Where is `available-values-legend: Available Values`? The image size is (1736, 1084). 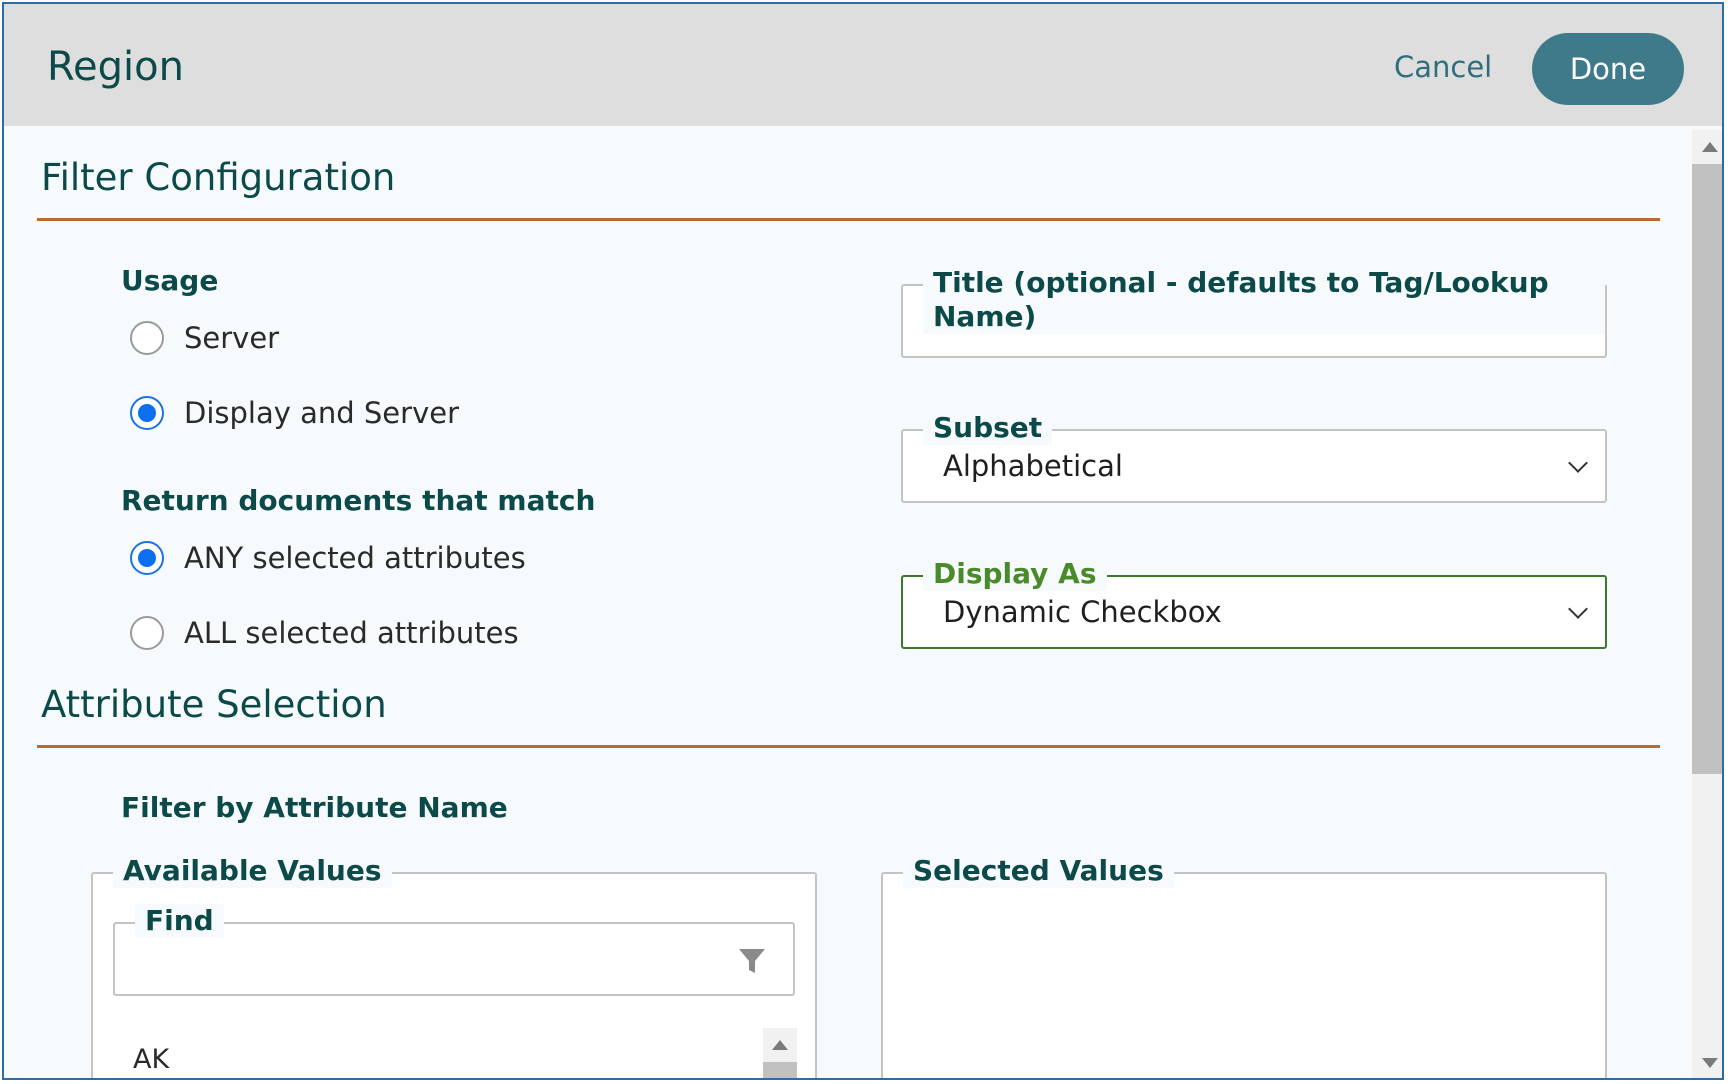 available-values-legend: Available Values is located at coordinates (252, 871).